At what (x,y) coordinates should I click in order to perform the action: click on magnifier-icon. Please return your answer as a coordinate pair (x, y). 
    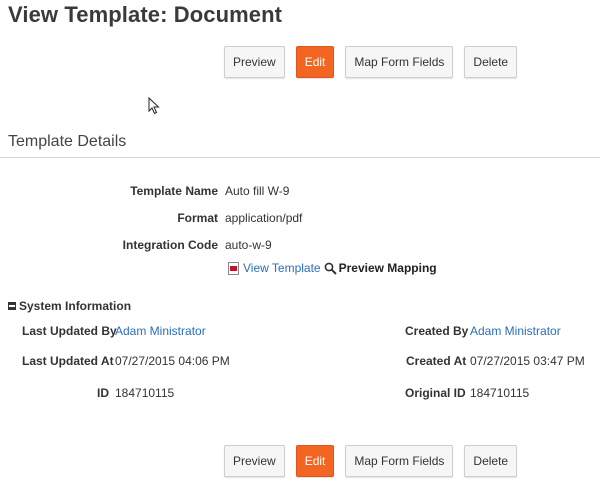
    Looking at the image, I should click on (330, 268).